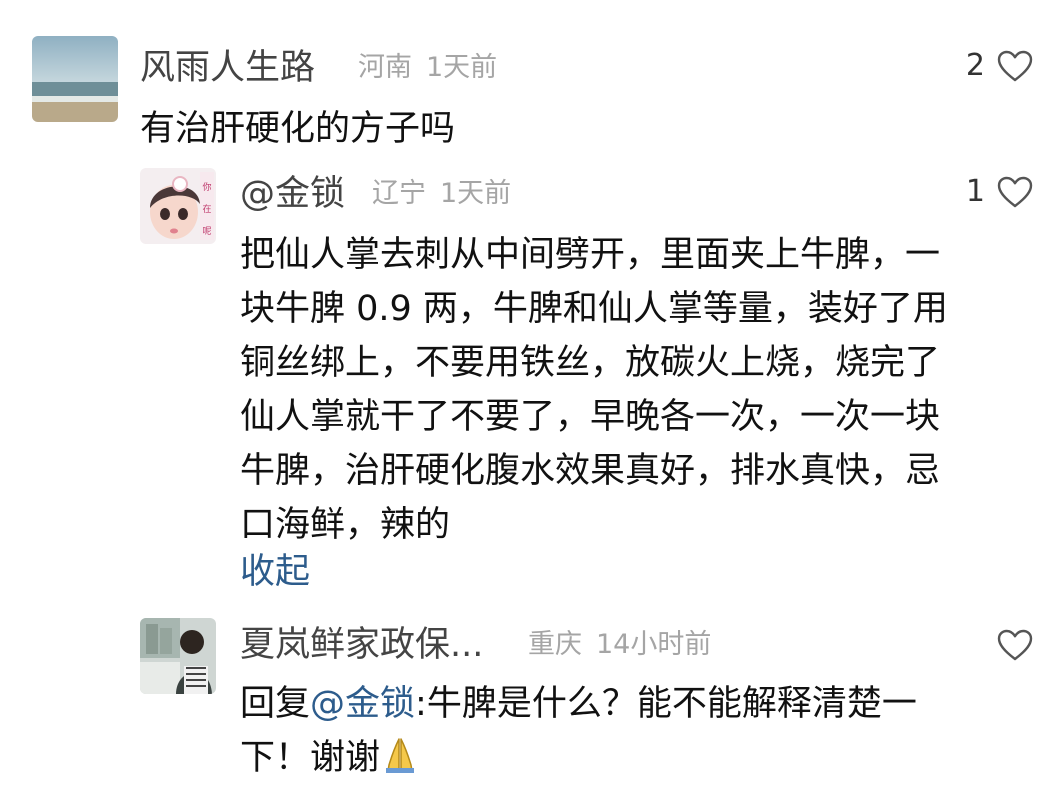  Describe the element at coordinates (975, 65) in the screenshot. I see `like-count: 2` at that location.